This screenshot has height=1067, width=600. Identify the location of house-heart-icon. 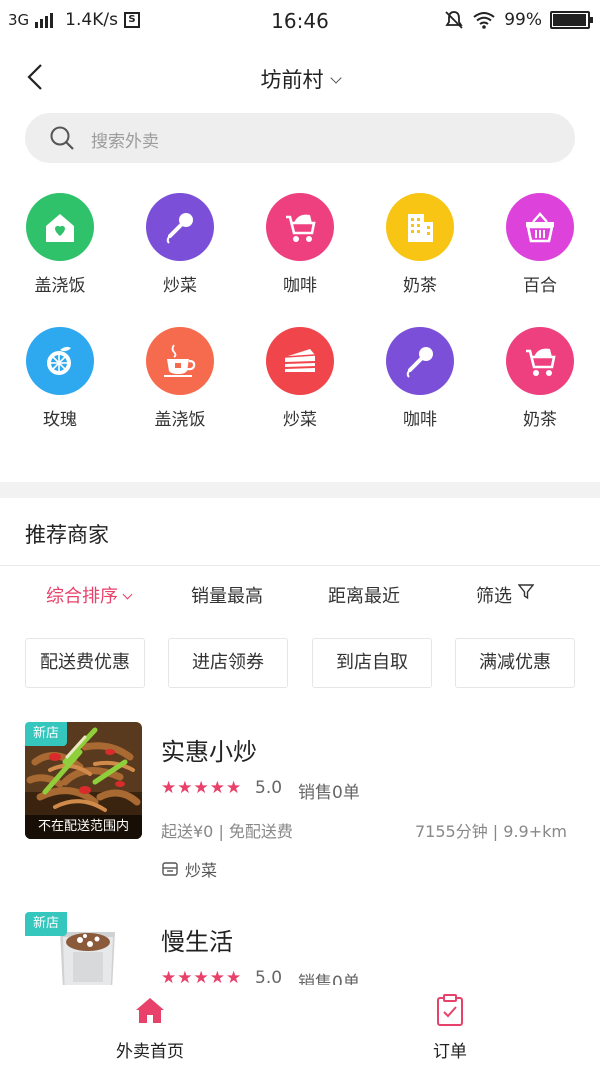
(60, 227).